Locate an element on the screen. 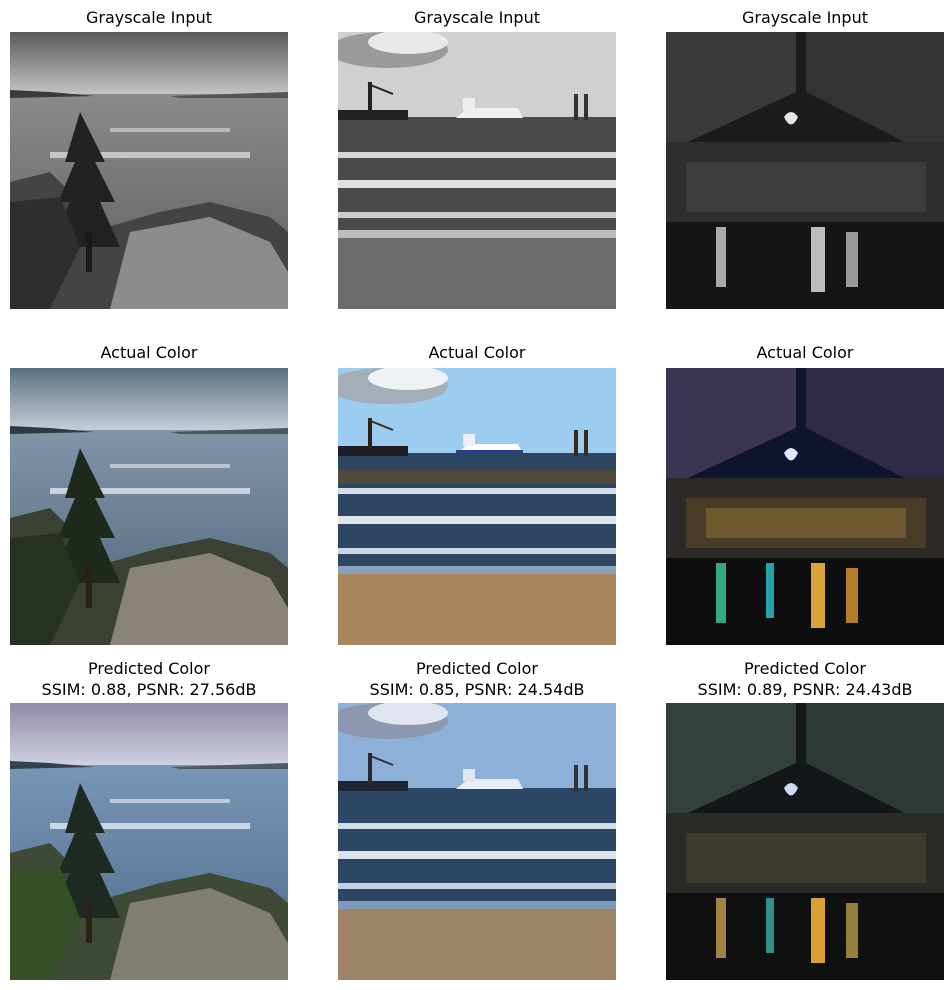 The height and width of the screenshot is (990, 952). panel-title-r2c1: Actual Color is located at coordinates (149, 352).